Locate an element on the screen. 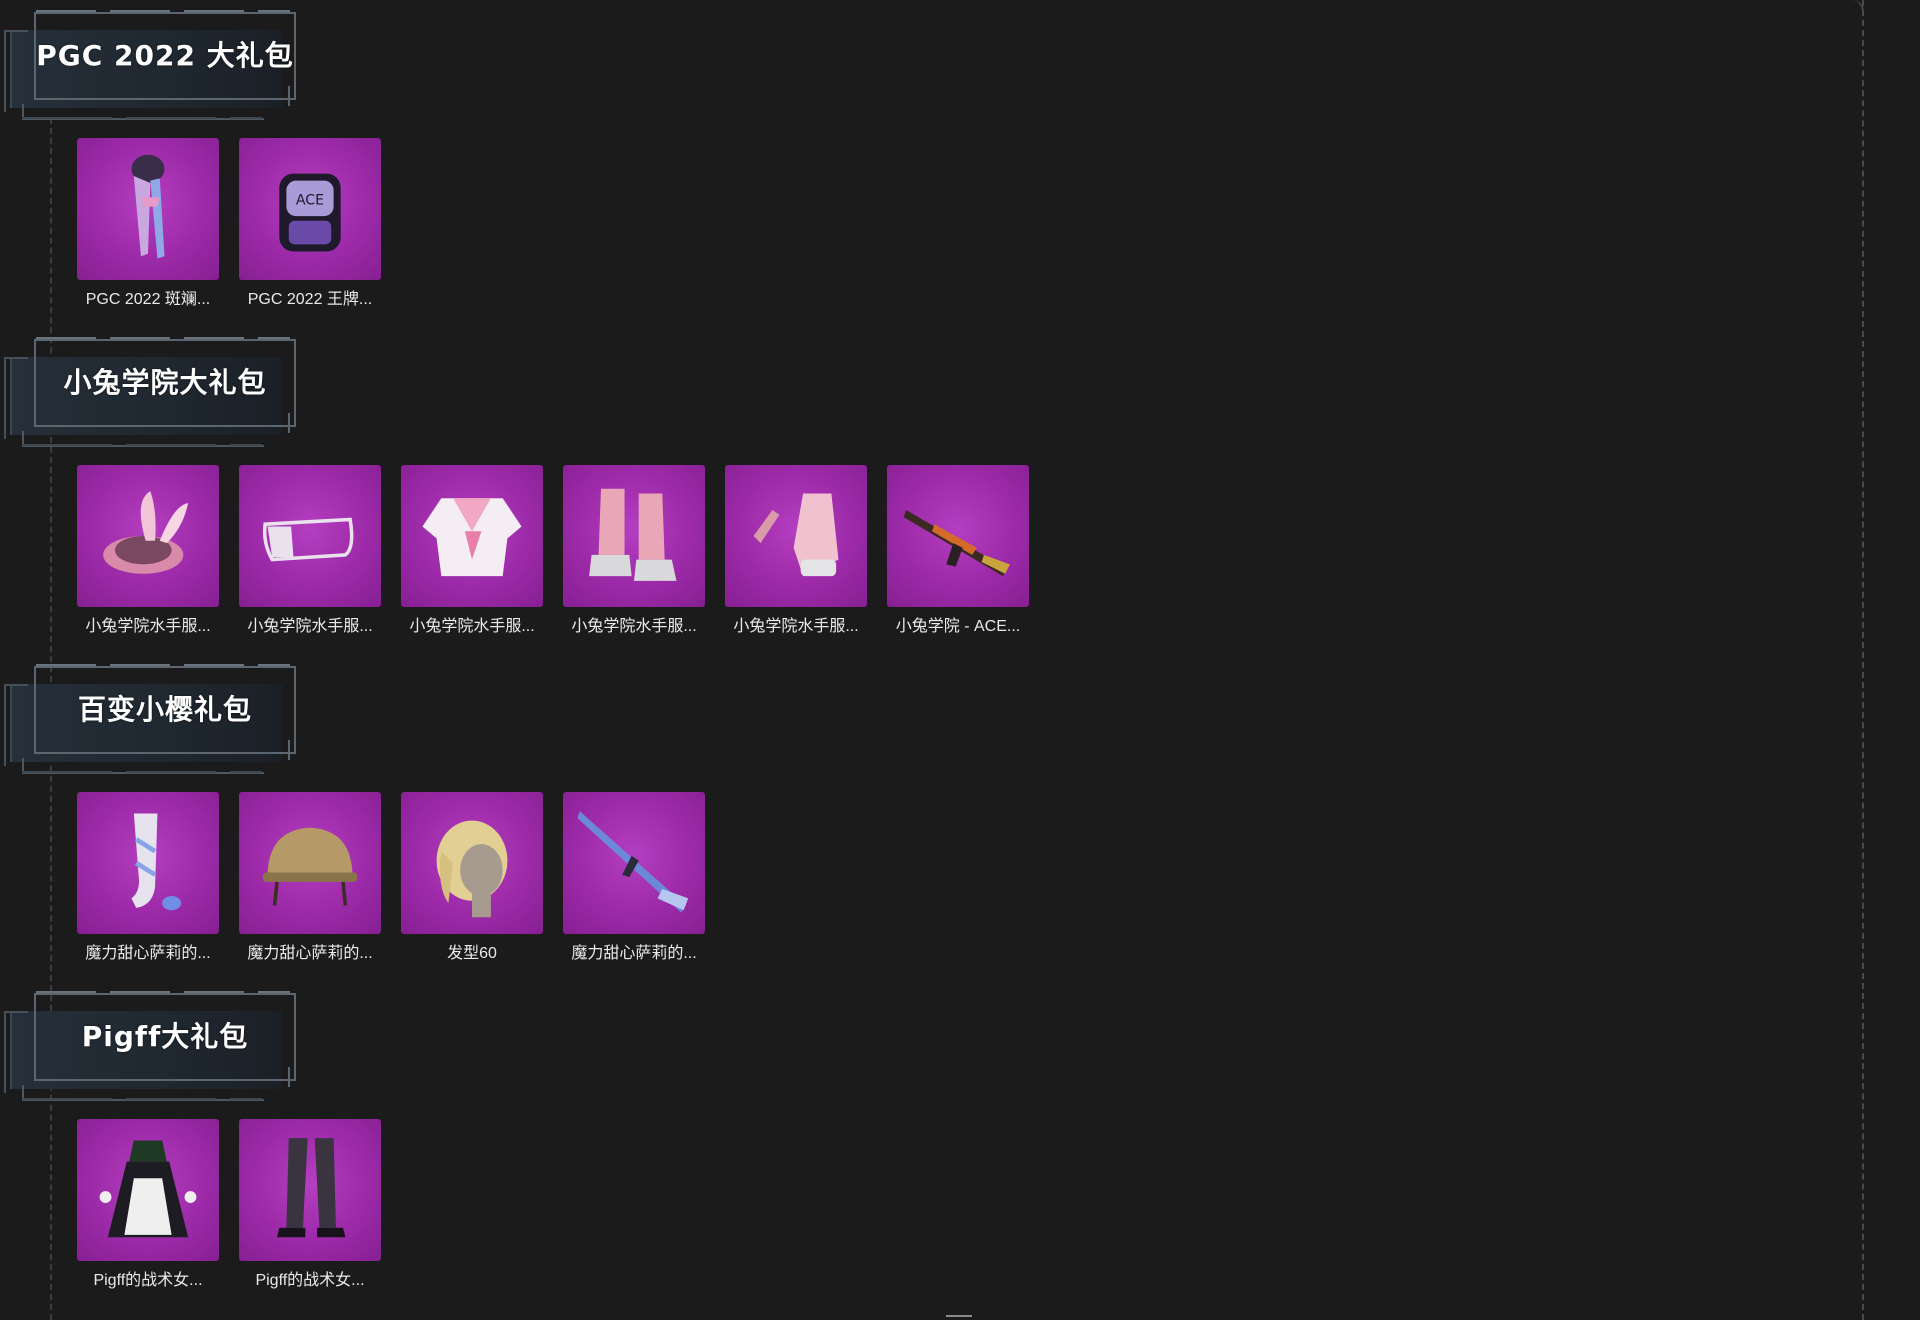 This screenshot has width=1920, height=1320. bundle-header: Pigff大礼包 is located at coordinates (150, 1044).